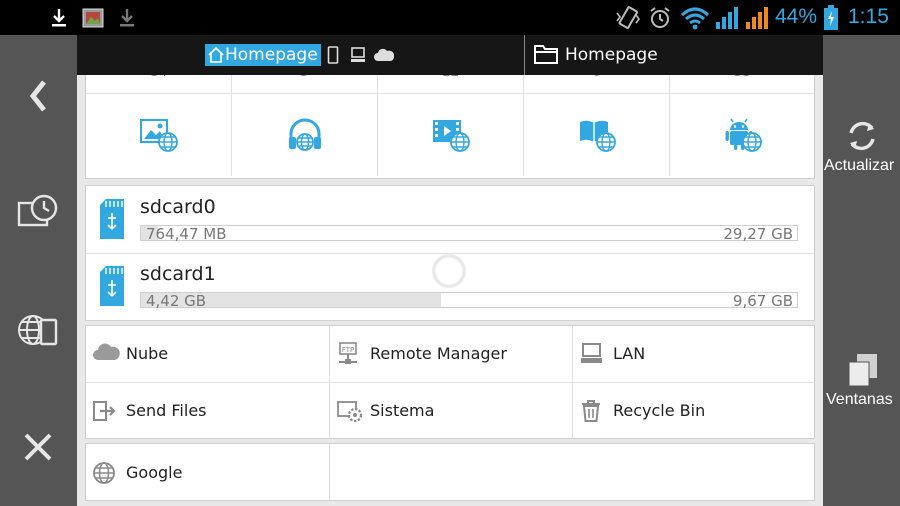  Describe the element at coordinates (596, 77) in the screenshot. I see `book-count: 0` at that location.